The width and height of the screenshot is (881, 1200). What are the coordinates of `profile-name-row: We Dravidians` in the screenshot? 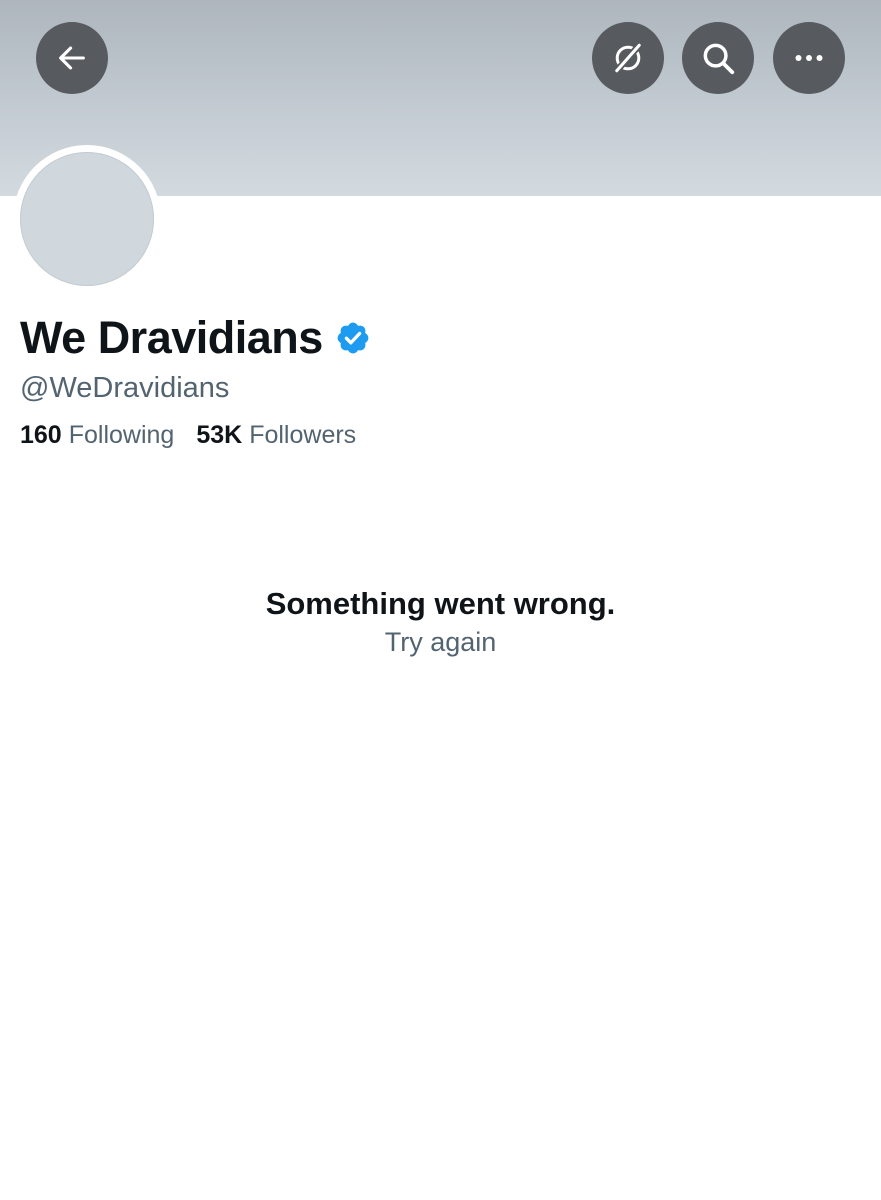 It's located at (195, 338).